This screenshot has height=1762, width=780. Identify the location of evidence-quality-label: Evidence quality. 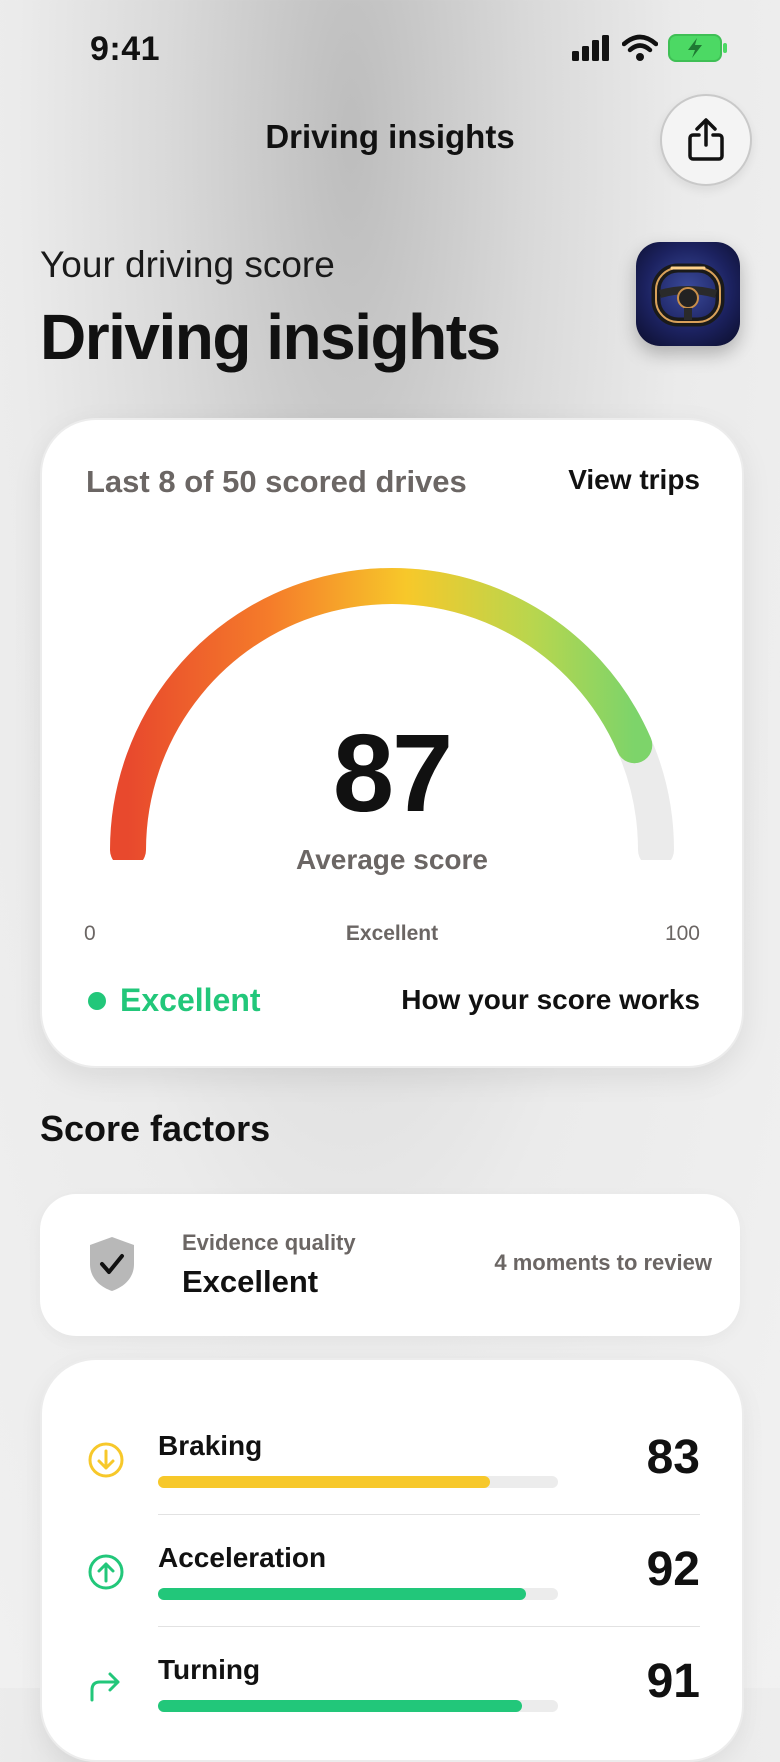
(269, 1242).